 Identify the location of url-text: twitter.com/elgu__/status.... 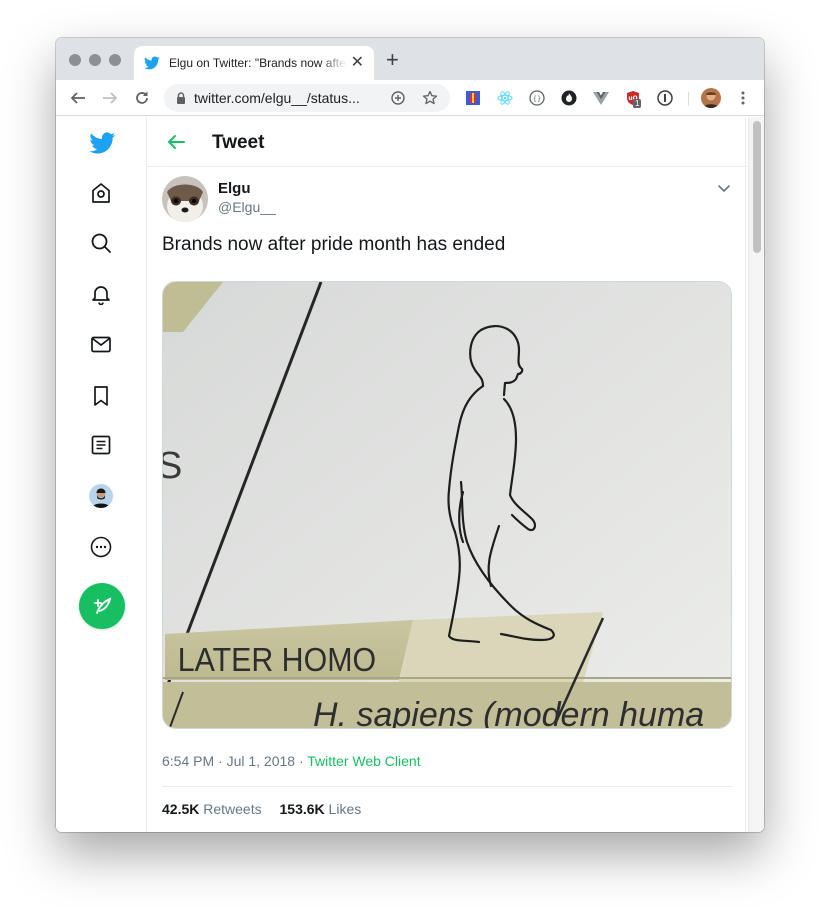
(277, 98).